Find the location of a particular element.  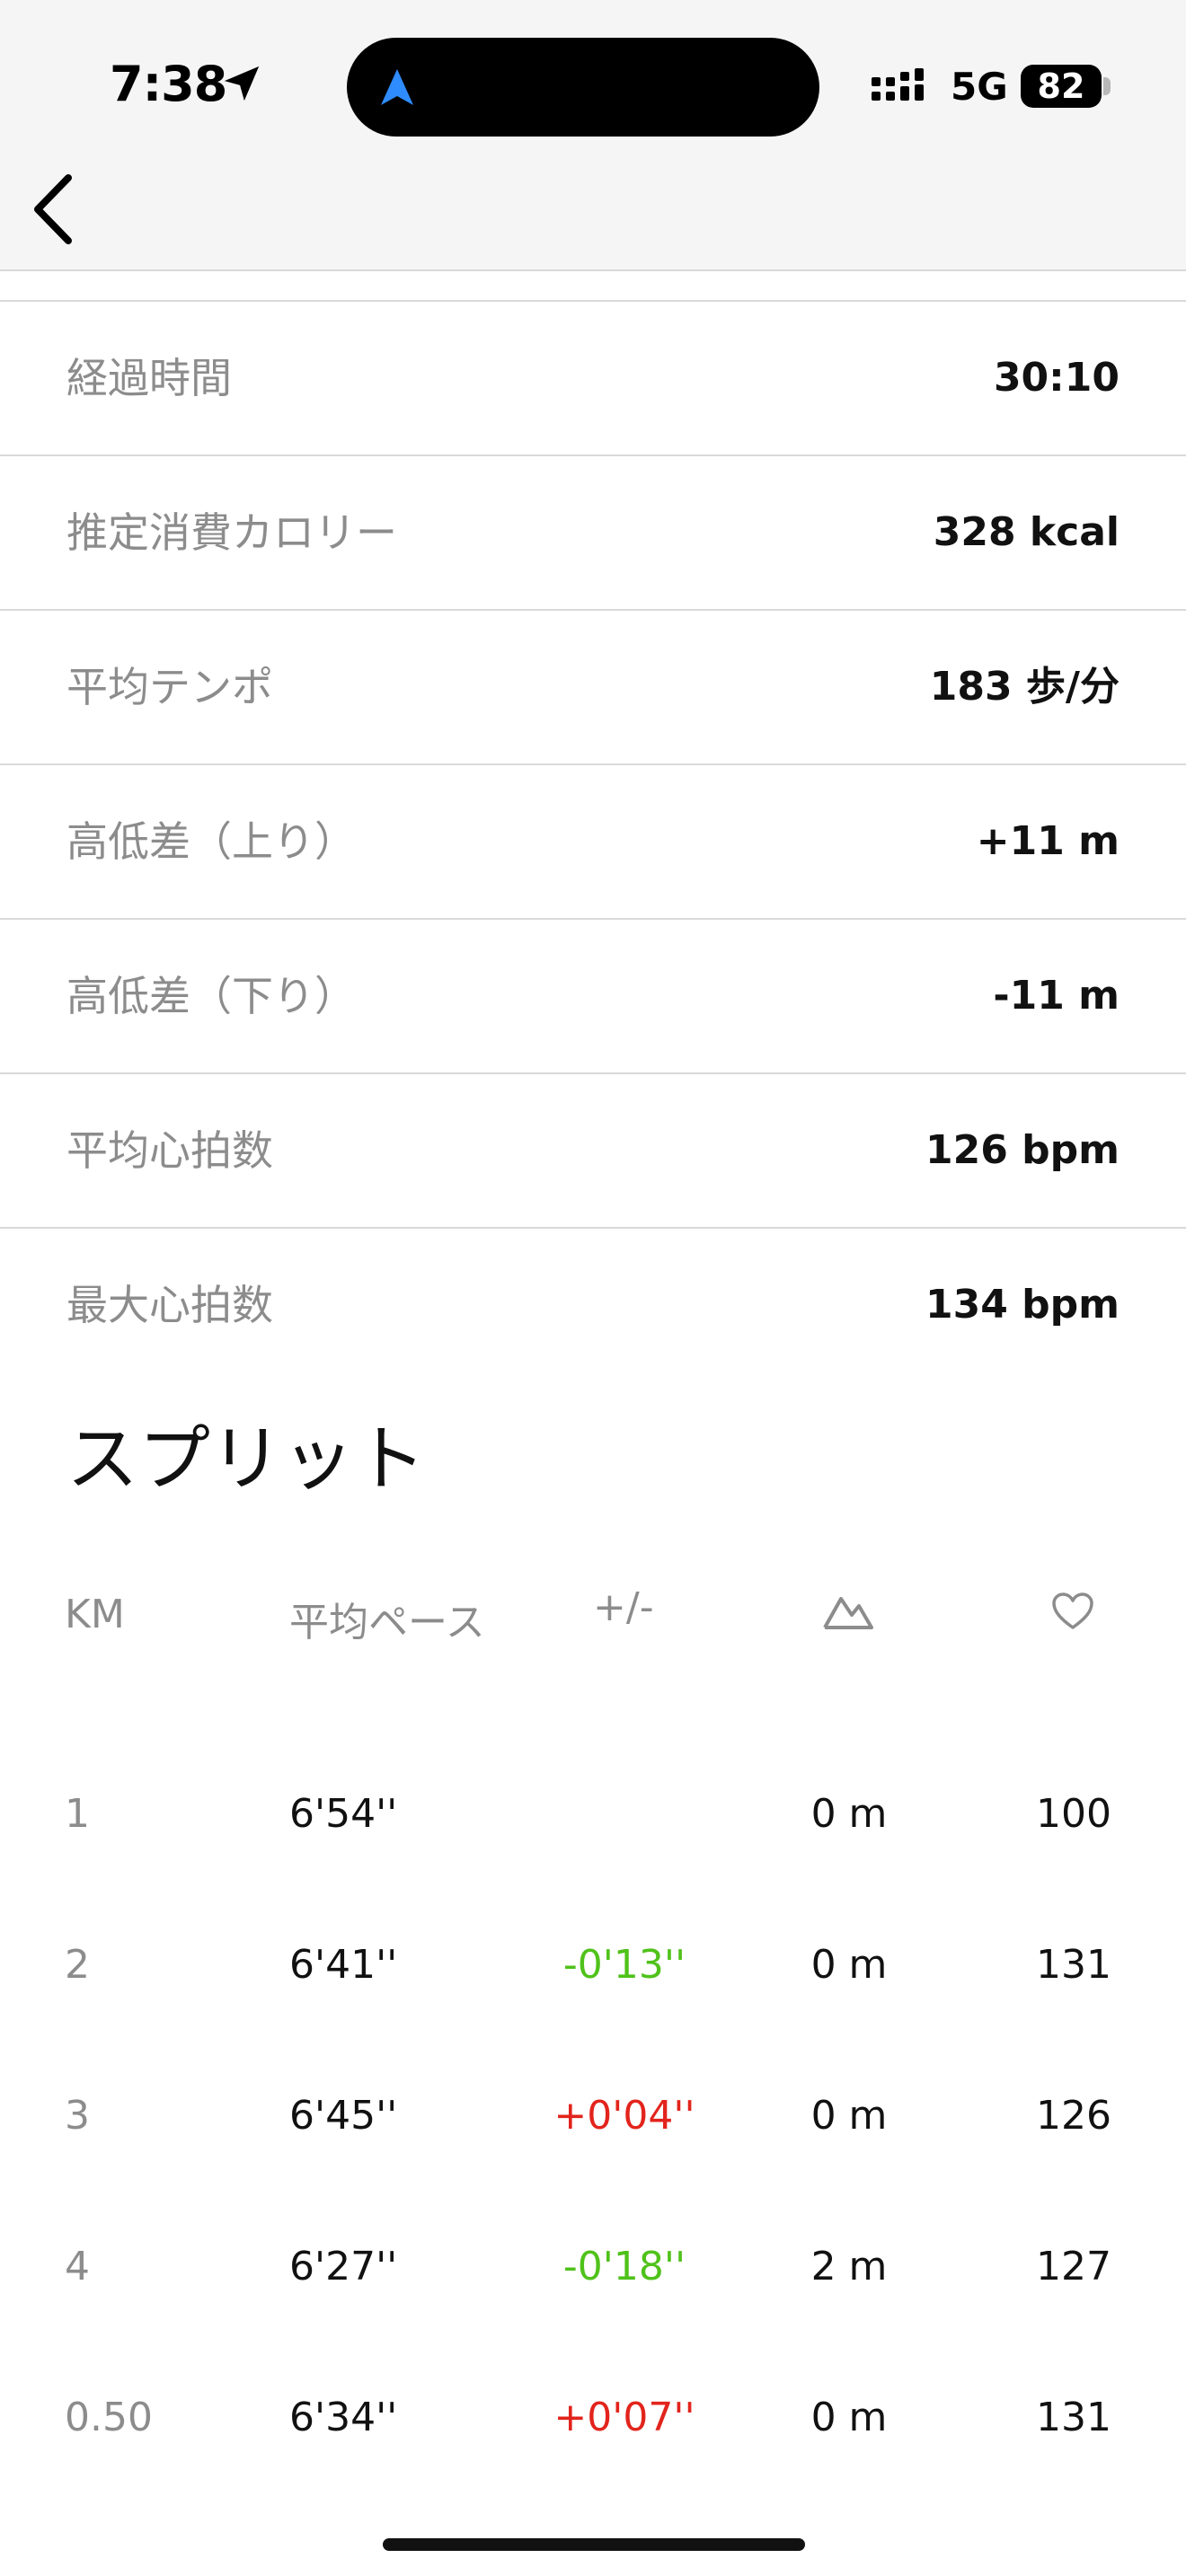

split-heart-rate: 100 is located at coordinates (1073, 1814).